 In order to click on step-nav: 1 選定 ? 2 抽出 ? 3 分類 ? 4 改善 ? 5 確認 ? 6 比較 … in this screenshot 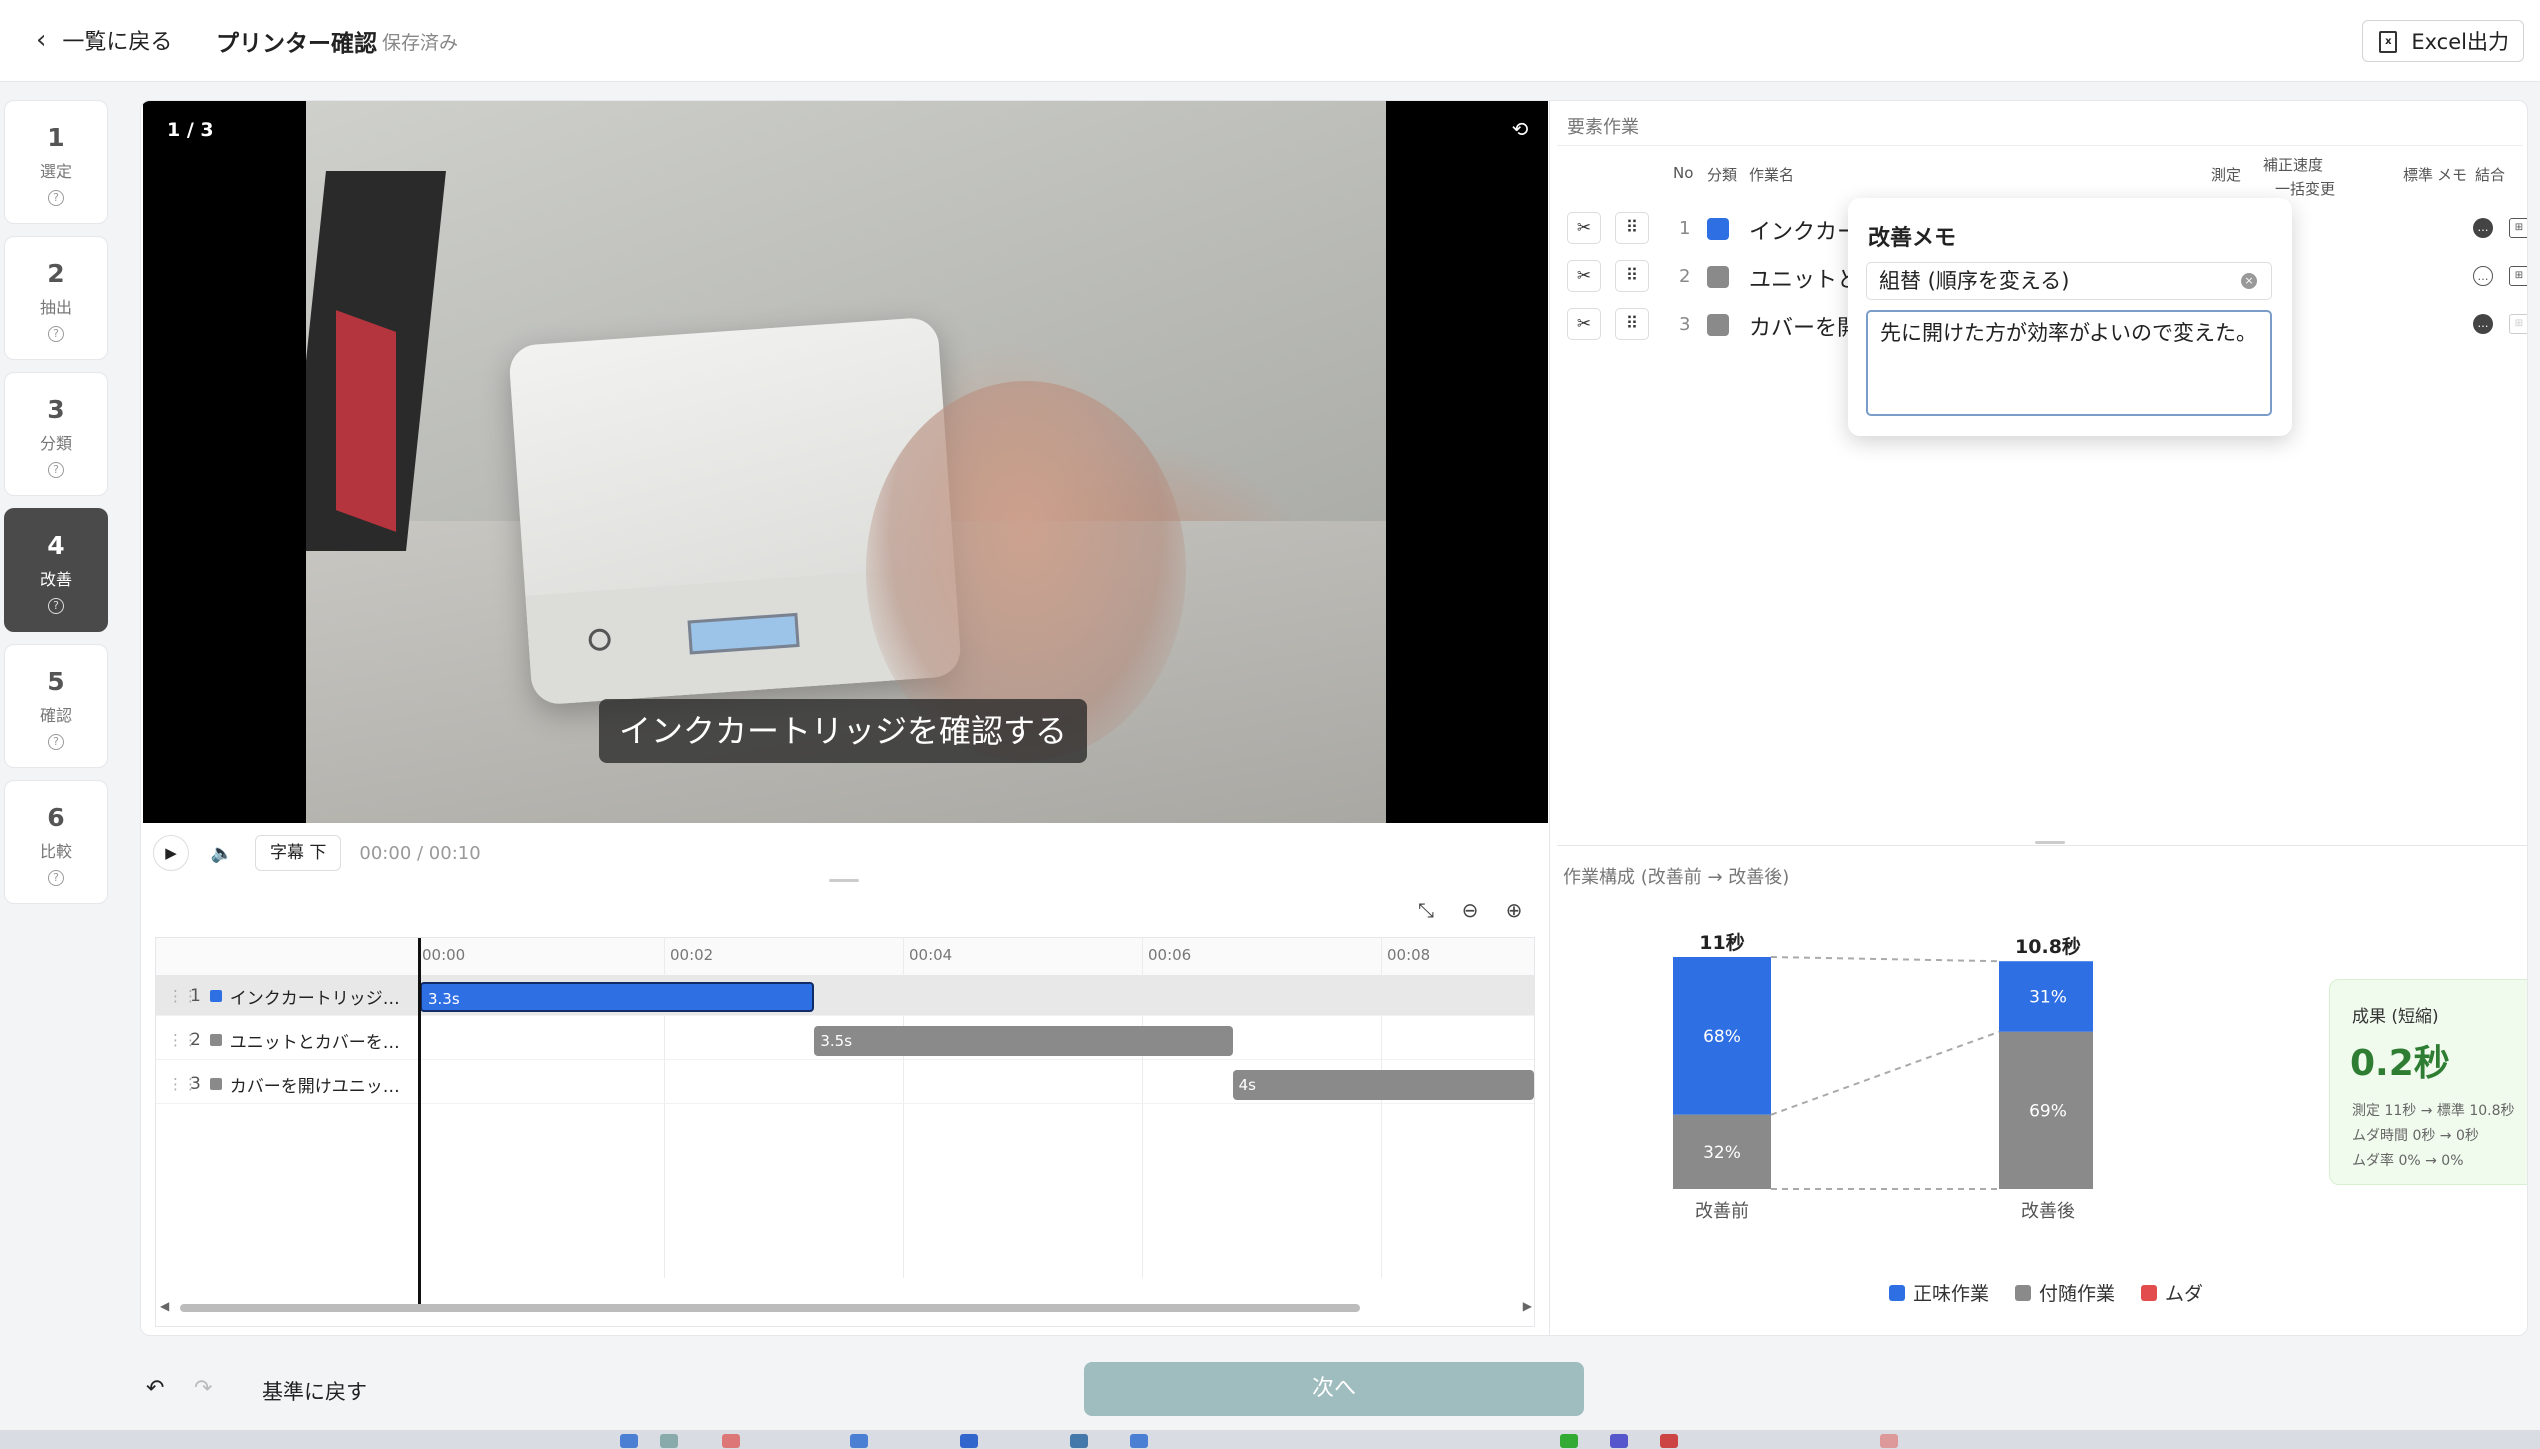, I will do `click(57, 508)`.